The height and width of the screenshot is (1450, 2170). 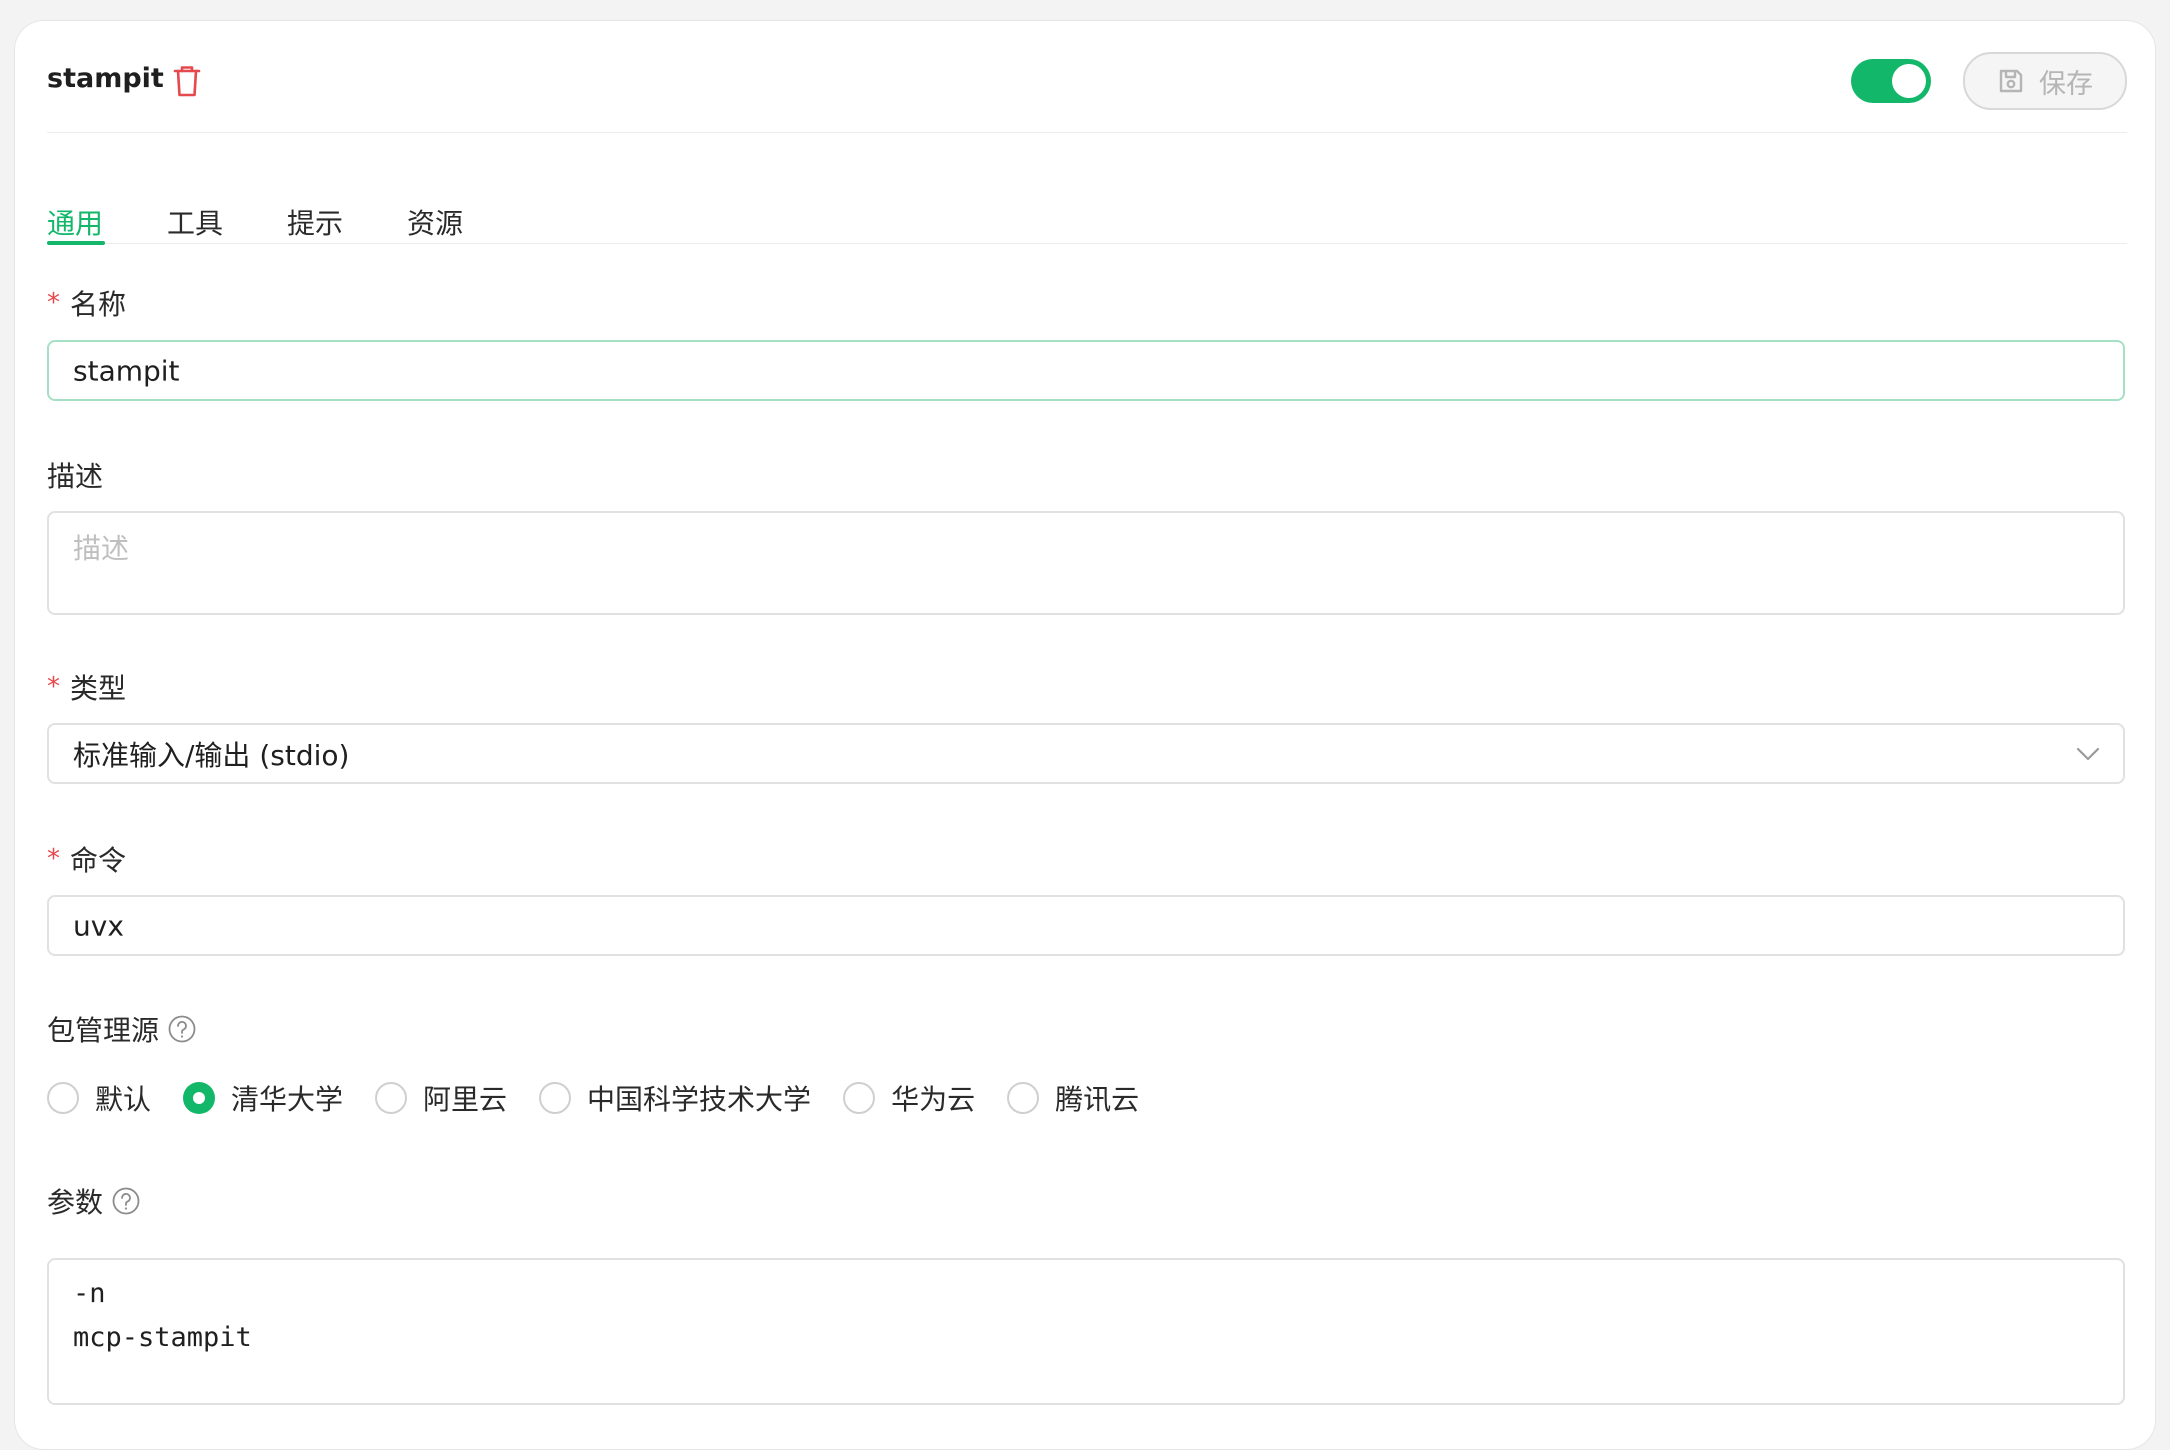 I want to click on tab-tools: 工具, so click(x=195, y=209).